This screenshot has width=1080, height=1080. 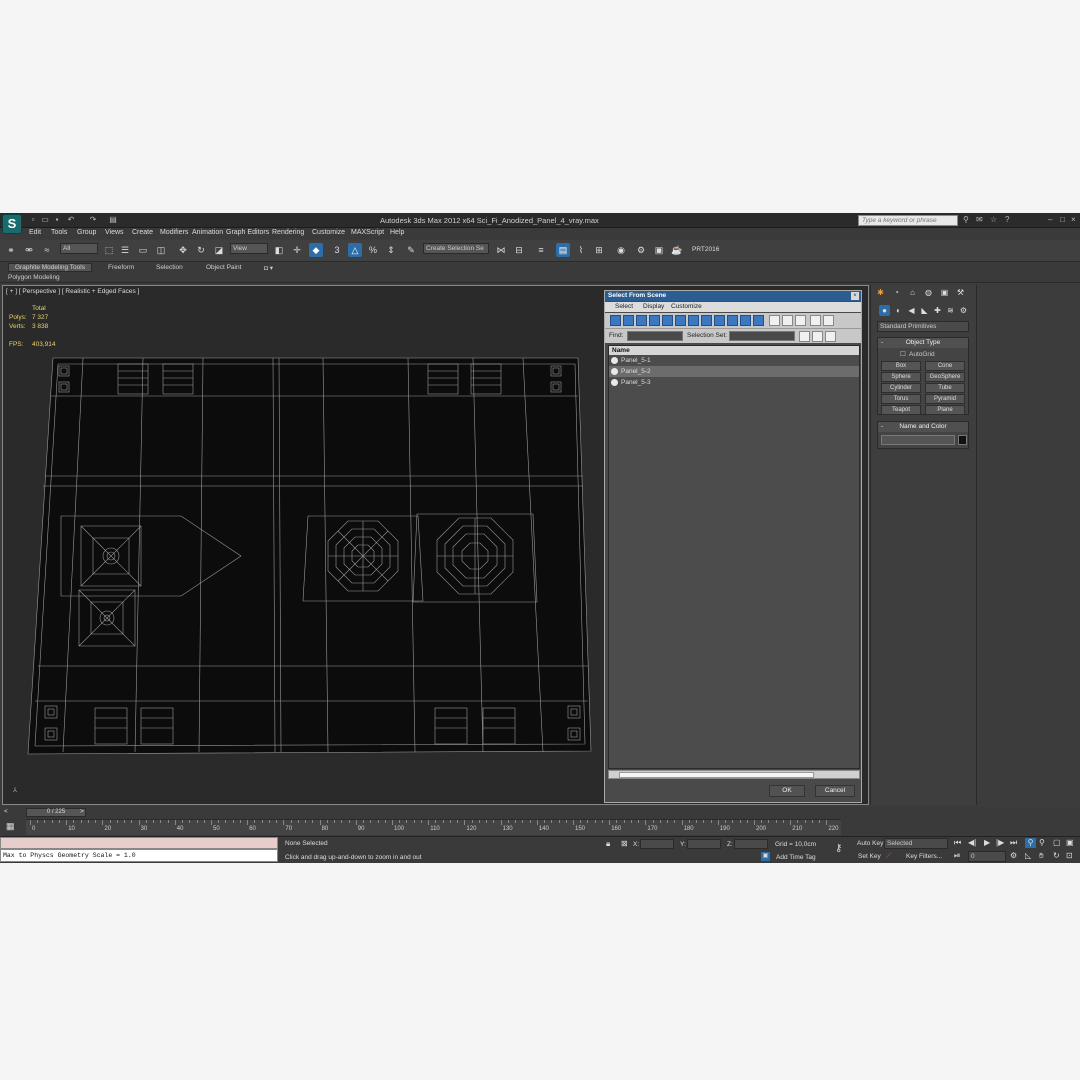 I want to click on filter-hidden-icon, so click(x=758, y=320).